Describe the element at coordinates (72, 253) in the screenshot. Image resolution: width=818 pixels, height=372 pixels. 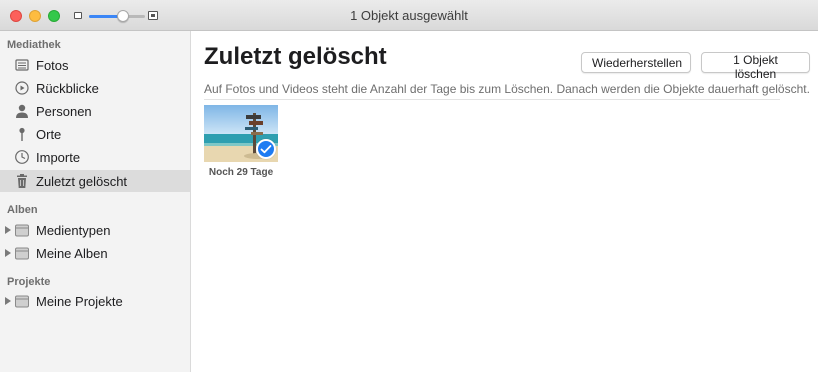
I see `sidebar-item-label: Meine Alben` at that location.